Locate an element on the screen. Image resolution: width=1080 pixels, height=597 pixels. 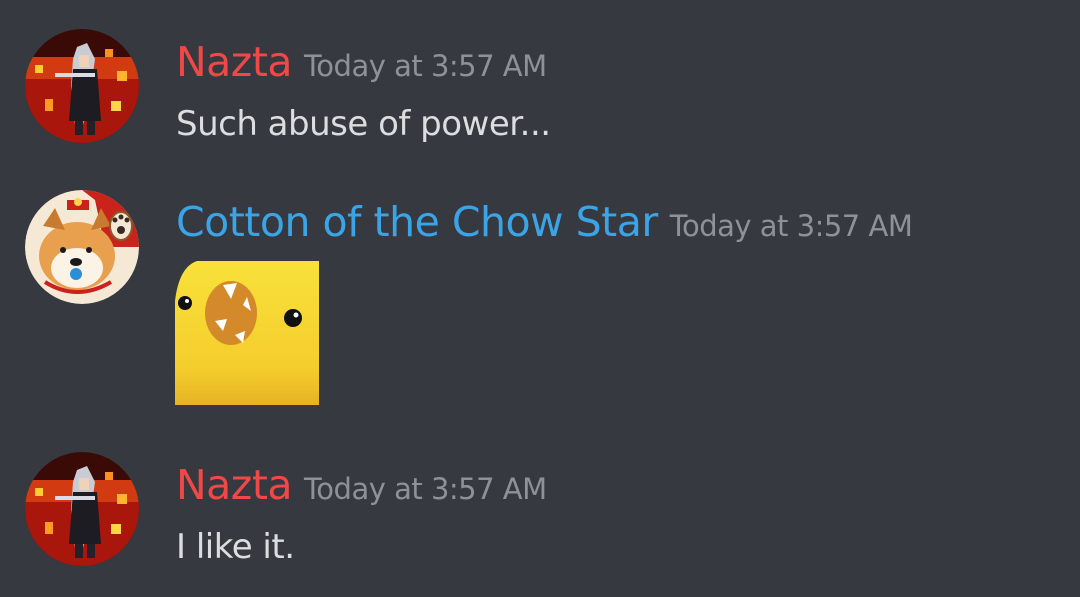
message-header: Cotton of the Chow Star Today at 3:57 AM is located at coordinates (544, 222).